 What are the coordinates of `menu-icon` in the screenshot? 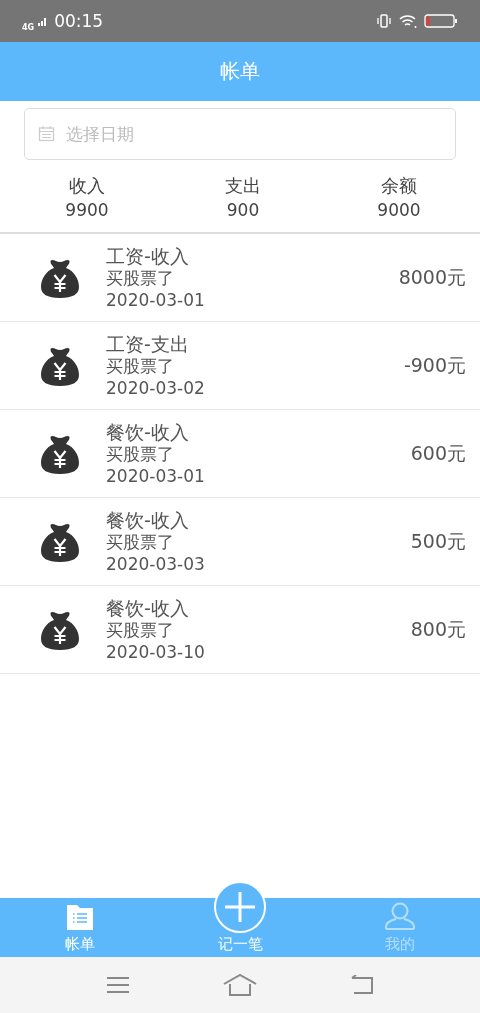 It's located at (118, 985).